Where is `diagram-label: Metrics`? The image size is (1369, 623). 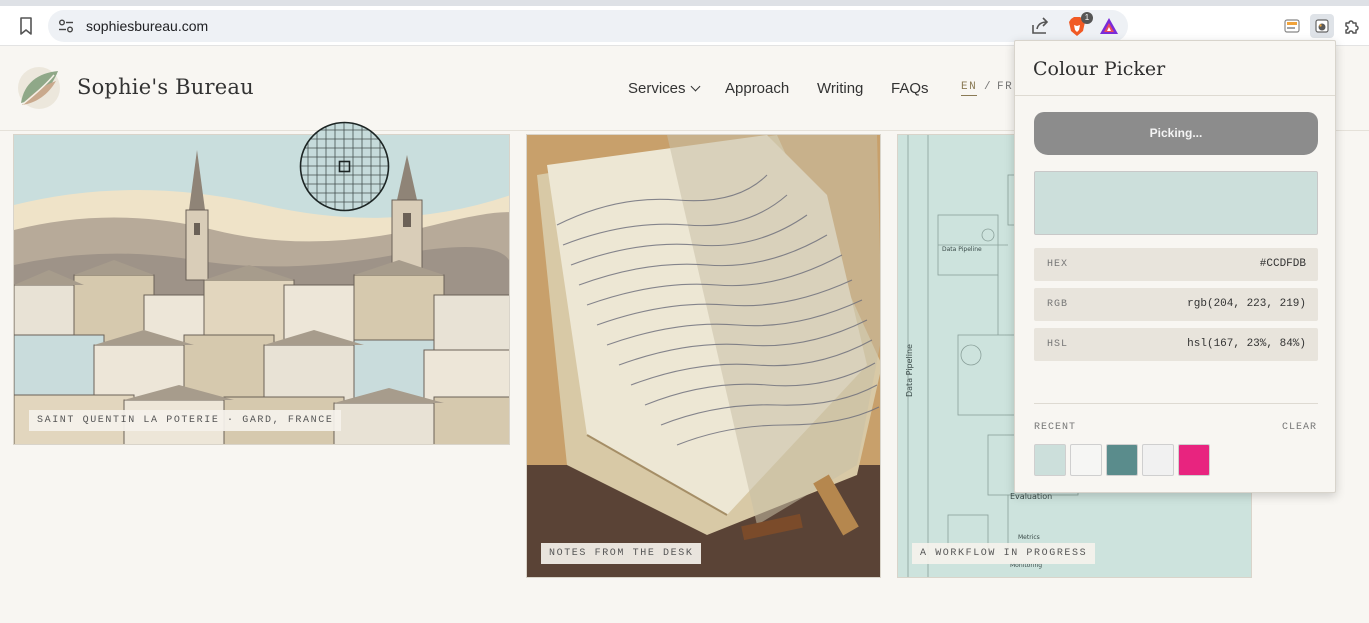 diagram-label: Metrics is located at coordinates (1029, 537).